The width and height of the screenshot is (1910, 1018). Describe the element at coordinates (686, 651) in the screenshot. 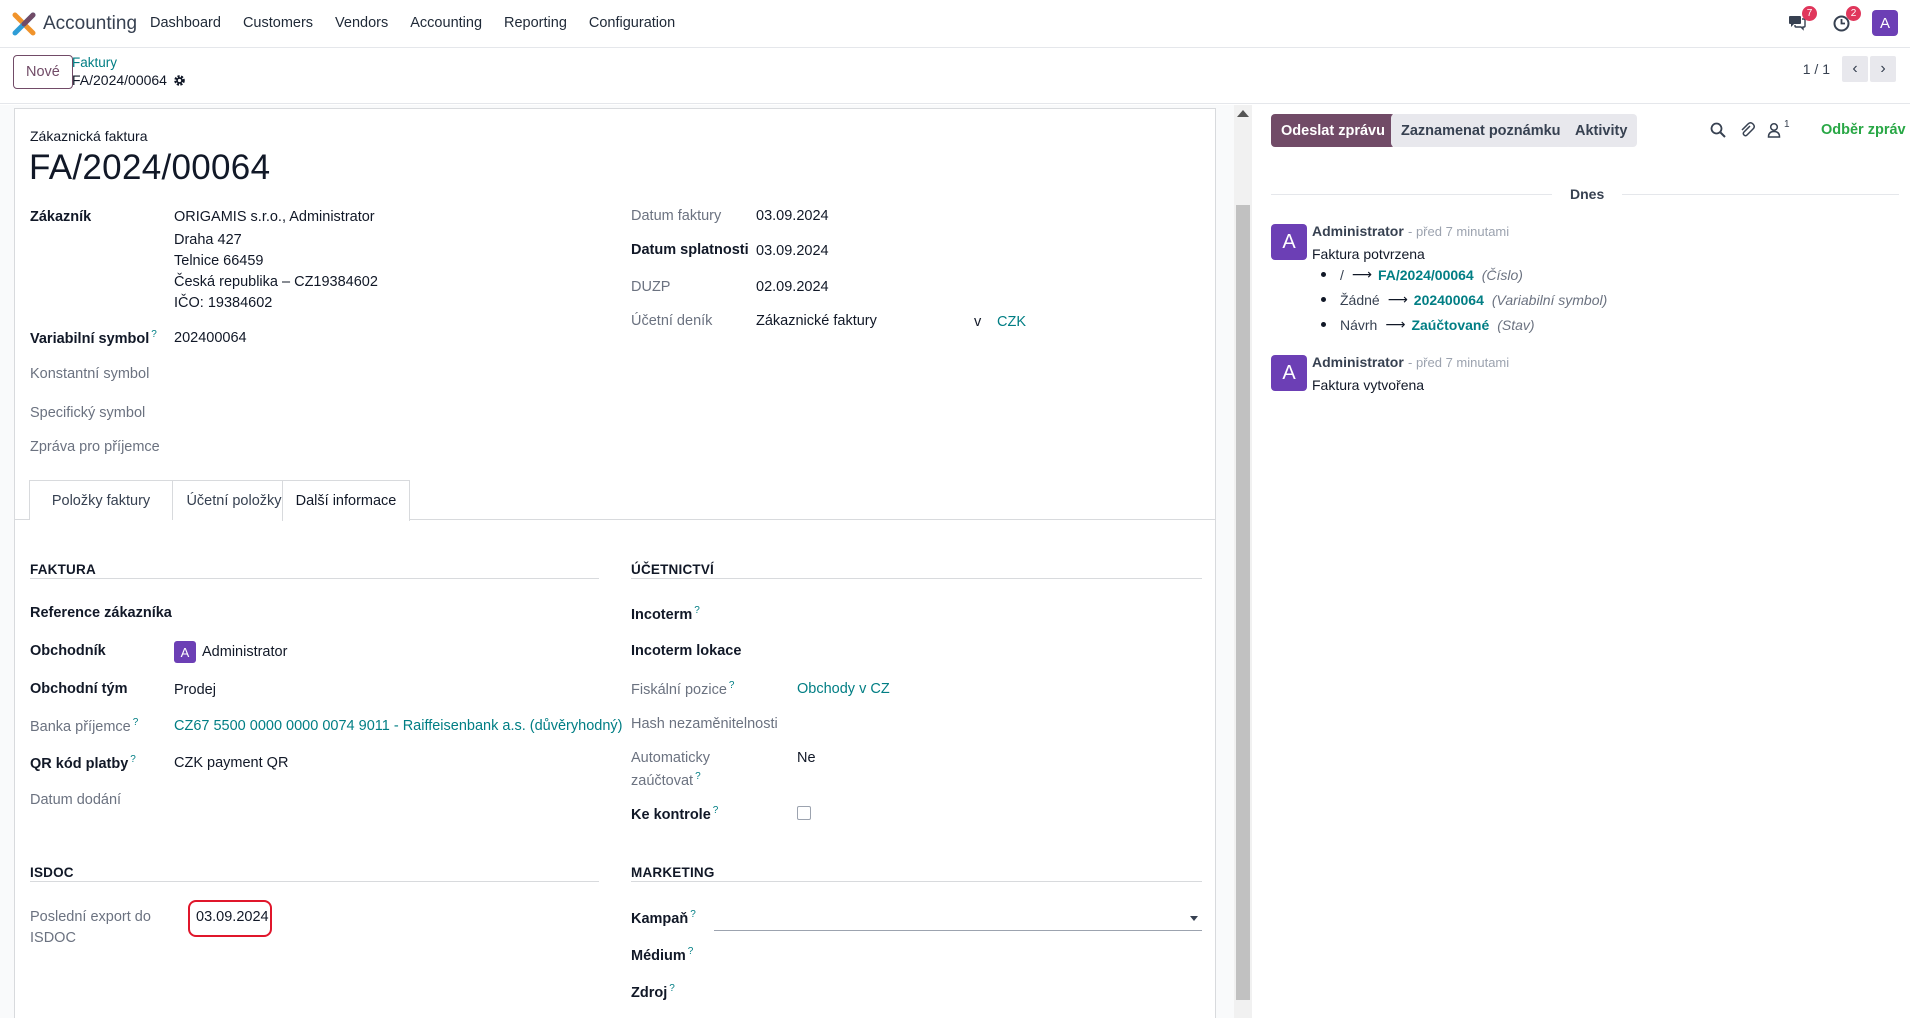

I see `incoterm-location-label: Incoterm lokace` at that location.